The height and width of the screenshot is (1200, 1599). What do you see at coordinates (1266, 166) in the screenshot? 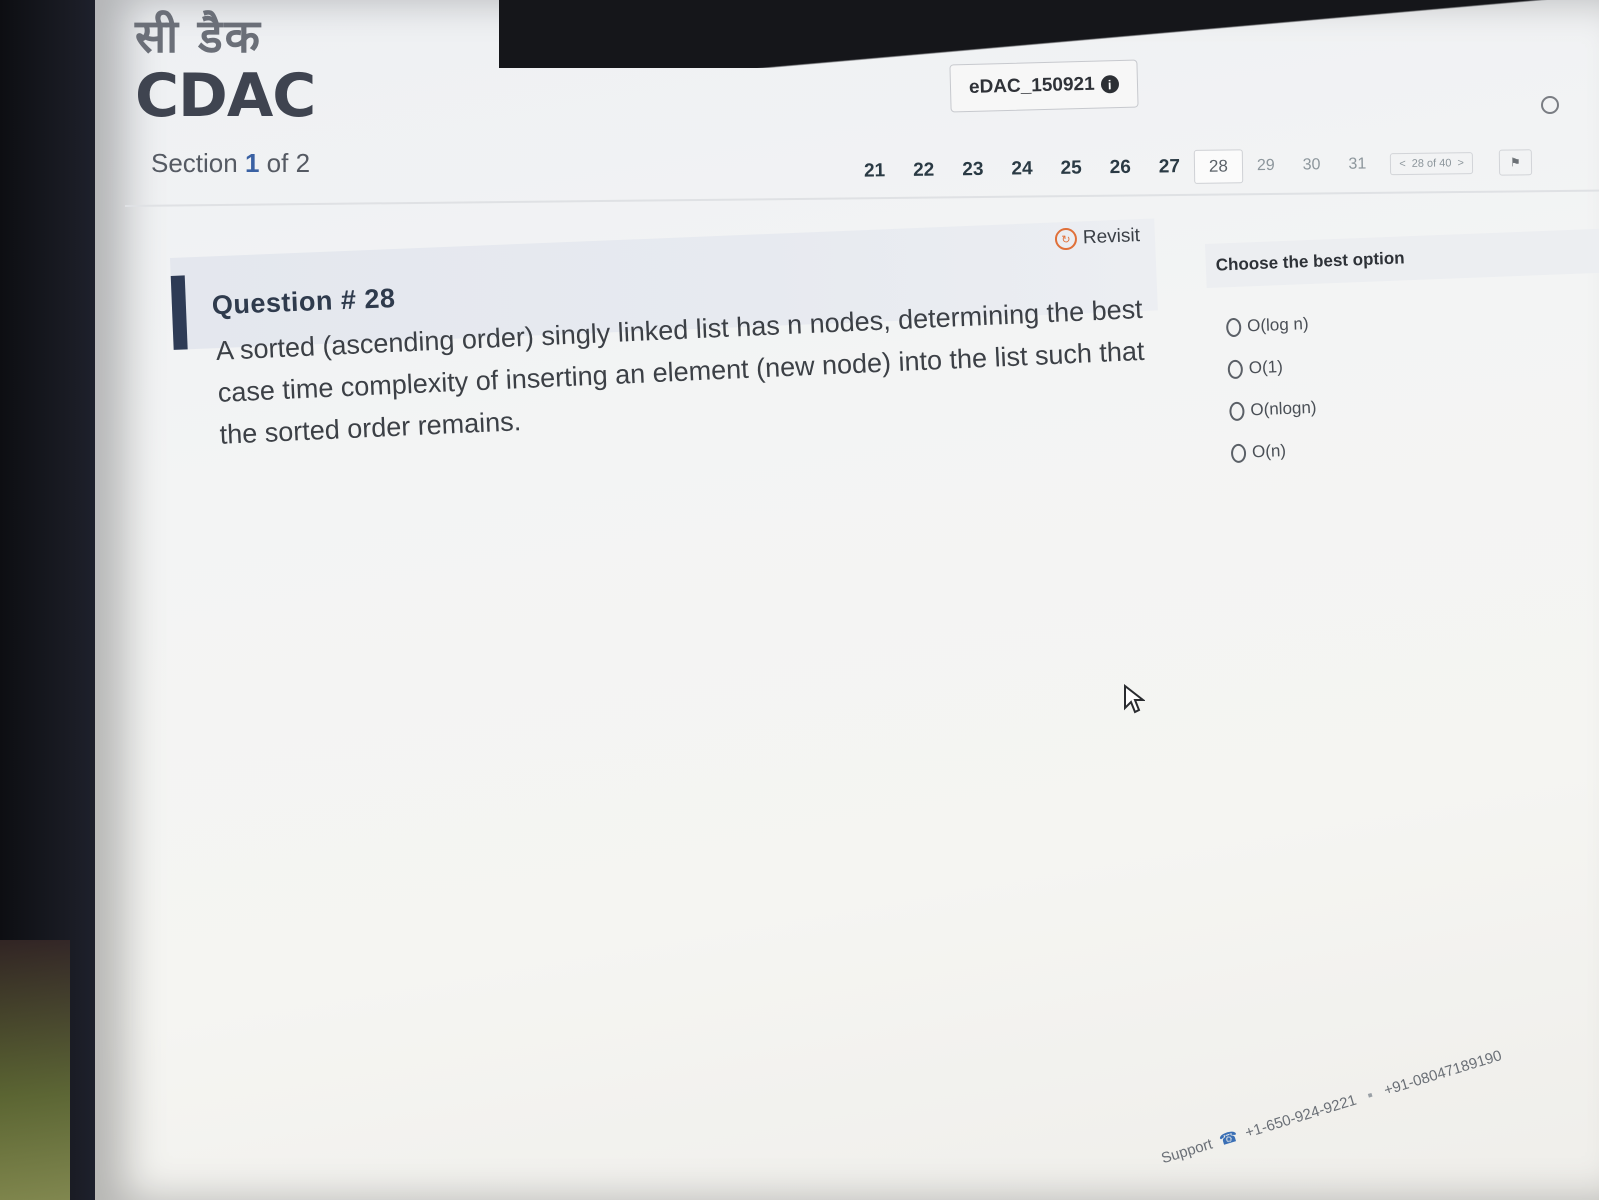
I see `pager-item: 29` at bounding box center [1266, 166].